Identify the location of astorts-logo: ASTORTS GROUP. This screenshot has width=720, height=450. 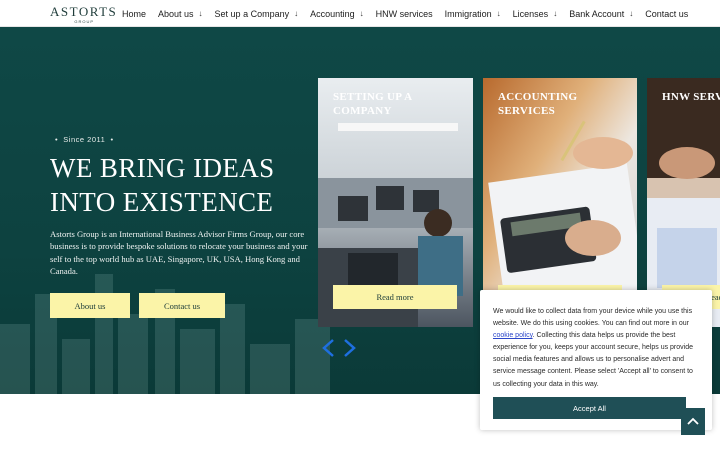
(84, 14).